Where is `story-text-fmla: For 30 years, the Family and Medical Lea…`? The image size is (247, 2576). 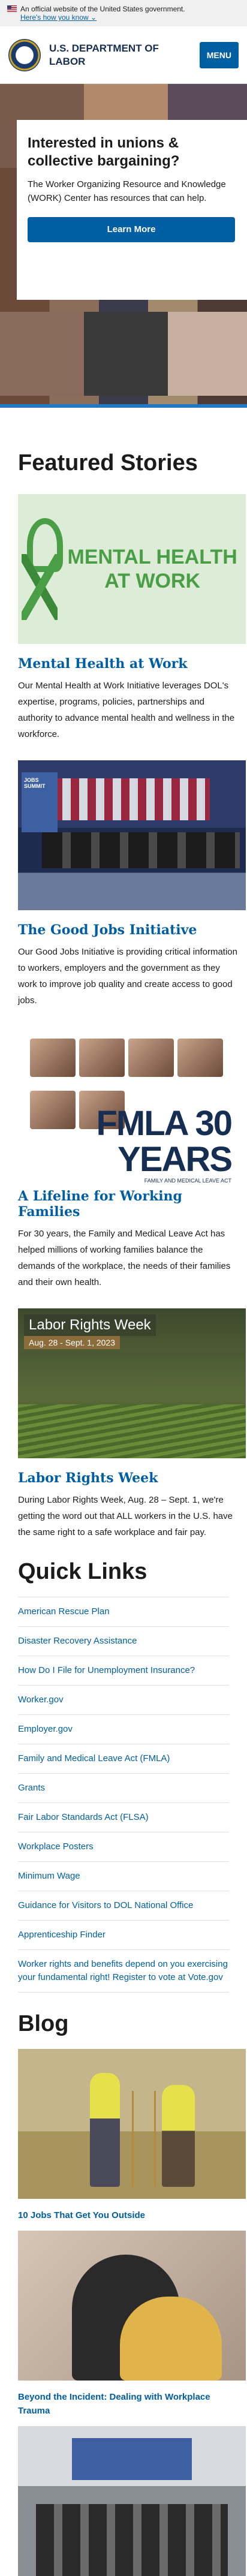
story-text-fmla: For 30 years, the Family and Medical Lea… is located at coordinates (124, 1258).